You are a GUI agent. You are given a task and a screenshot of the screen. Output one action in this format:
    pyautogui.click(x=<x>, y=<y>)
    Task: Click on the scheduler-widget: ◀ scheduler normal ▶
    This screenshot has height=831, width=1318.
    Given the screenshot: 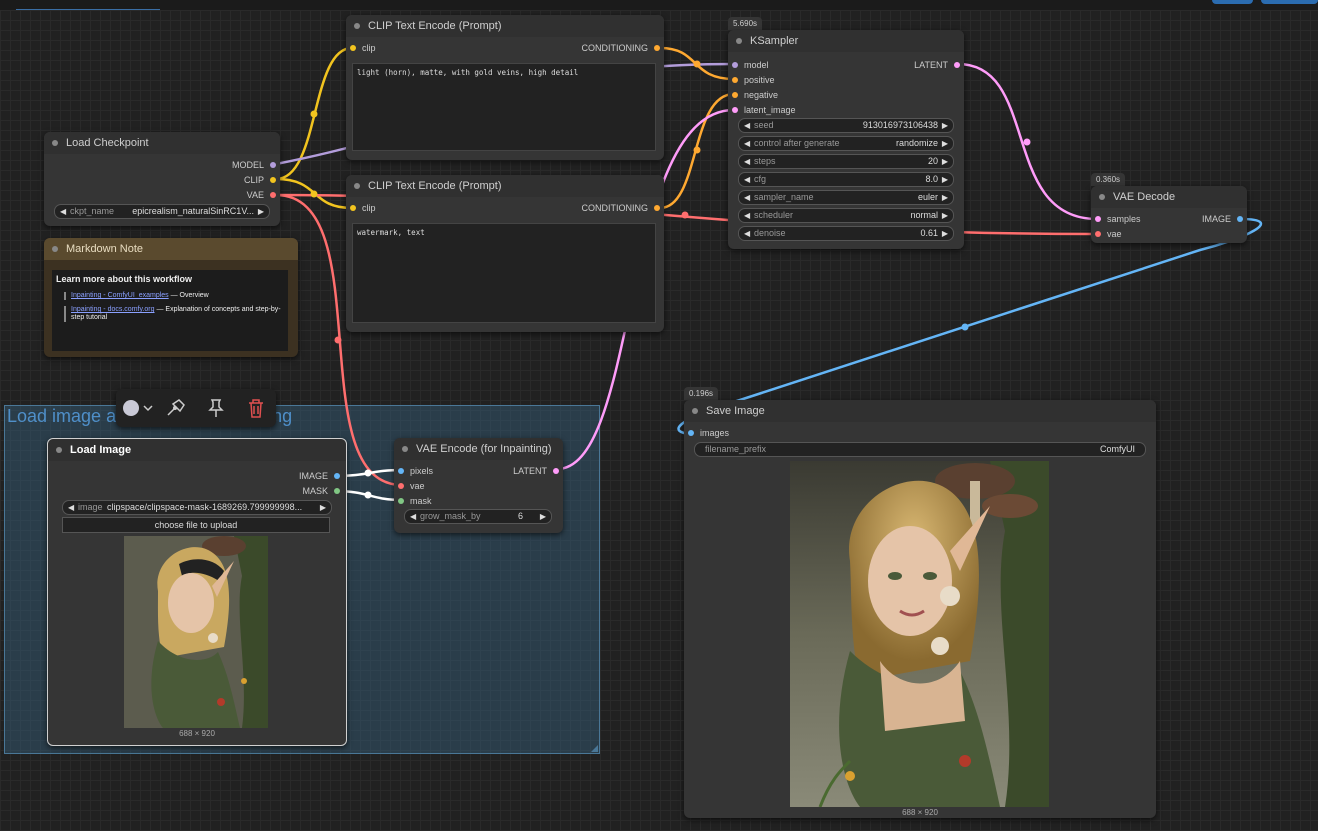 What is the action you would take?
    pyautogui.click(x=846, y=215)
    